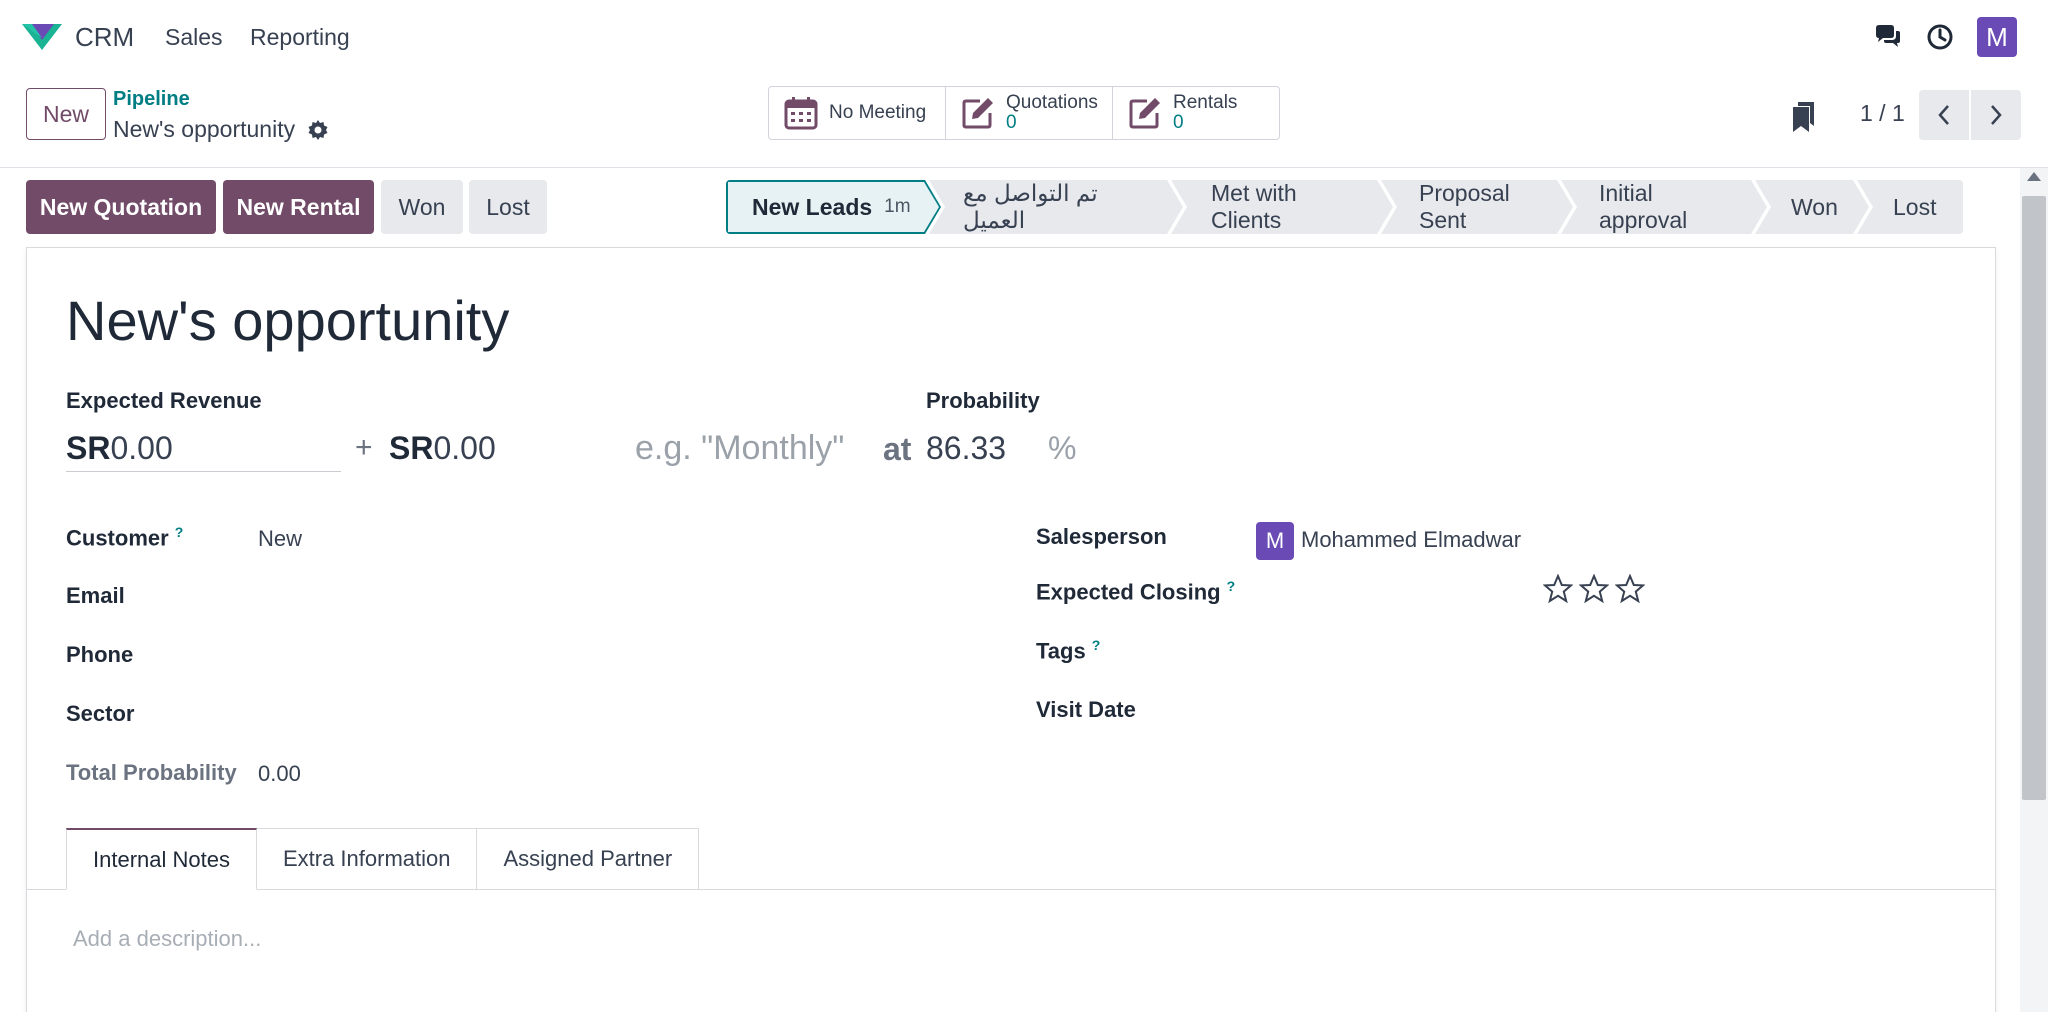  Describe the element at coordinates (100, 713) in the screenshot. I see `sector-label: Sector` at that location.